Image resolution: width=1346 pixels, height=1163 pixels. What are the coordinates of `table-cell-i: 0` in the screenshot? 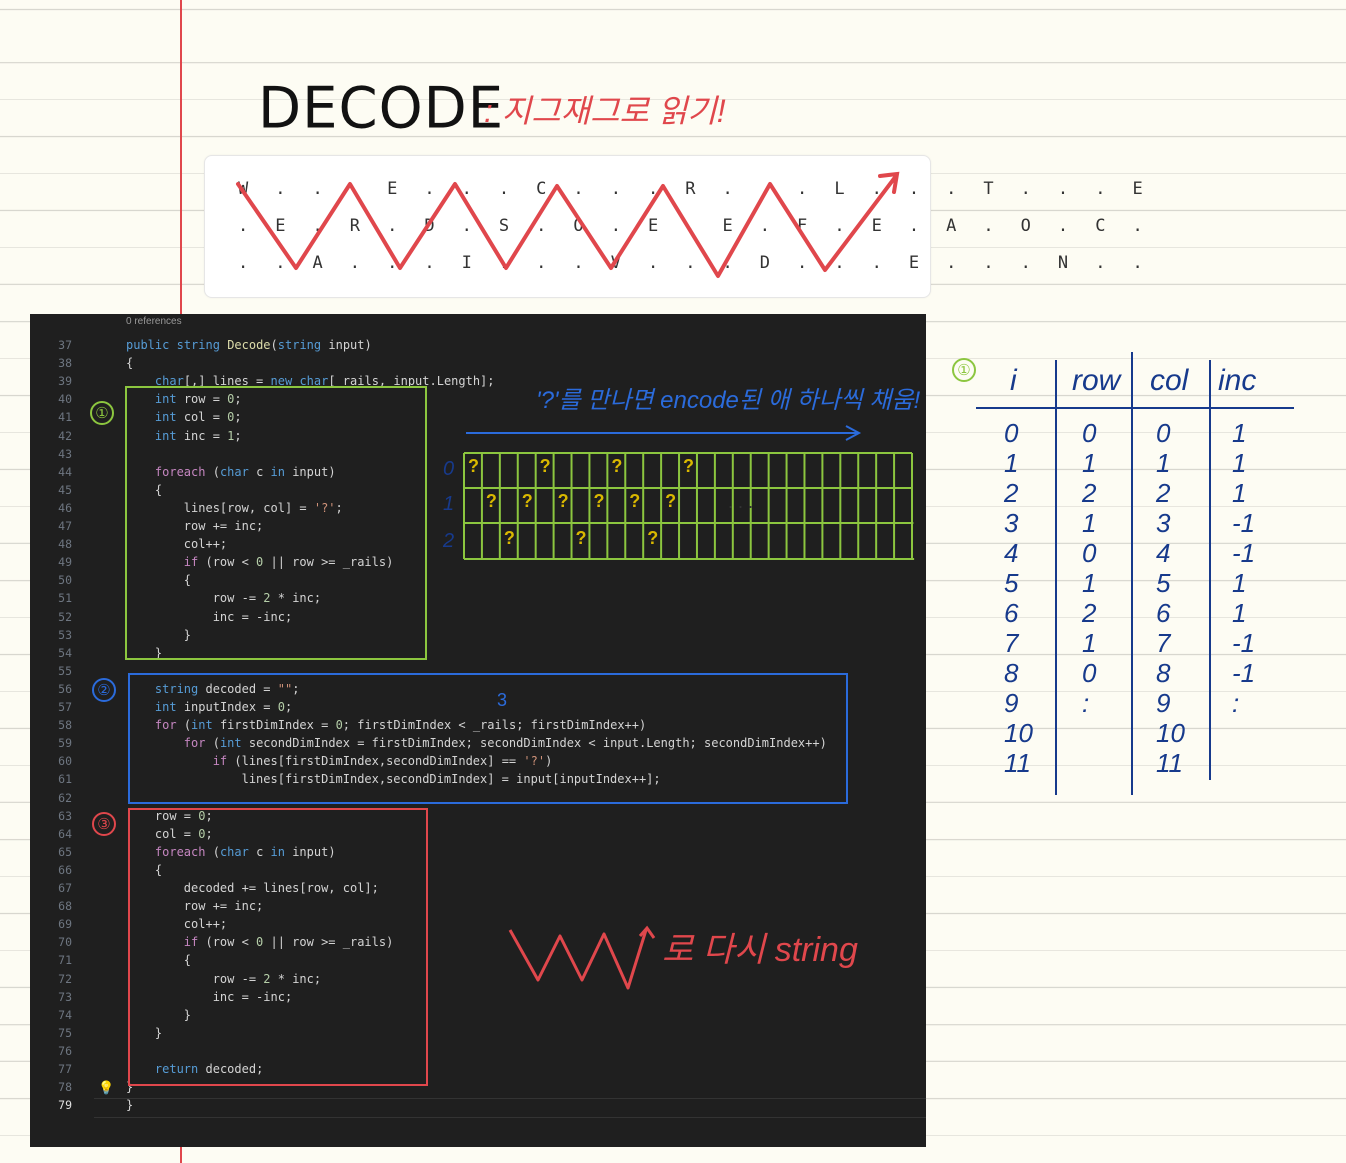 It's located at (1011, 433).